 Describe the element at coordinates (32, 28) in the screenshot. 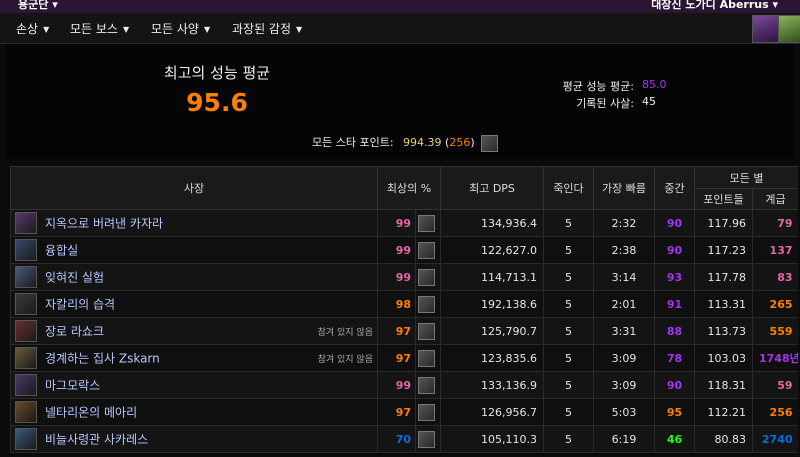

I see `metric-dropdown: 손상 ▼` at that location.